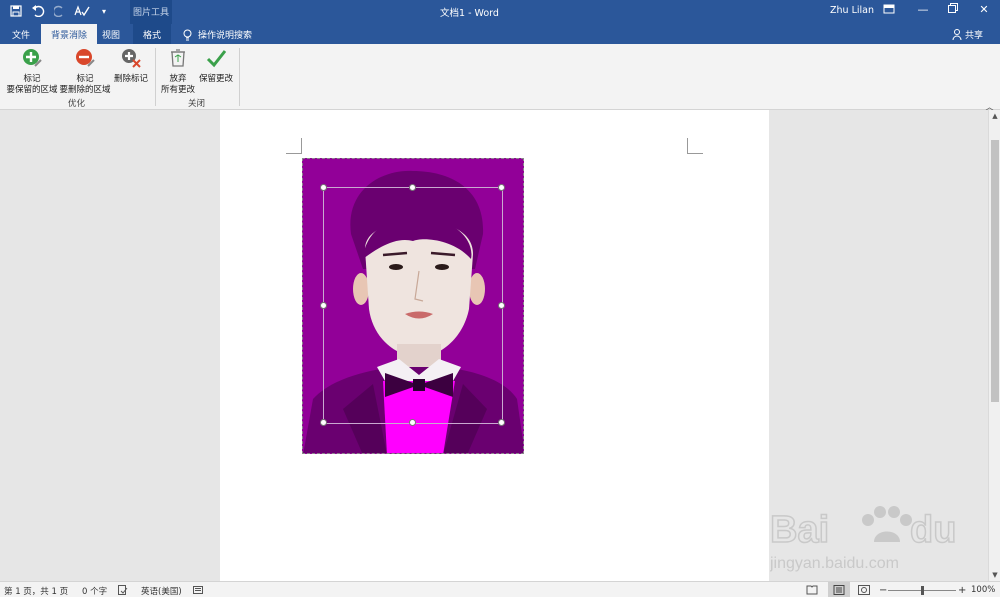 This screenshot has width=1000, height=597. Describe the element at coordinates (187, 34) in the screenshot. I see `lightbulb-icon` at that location.